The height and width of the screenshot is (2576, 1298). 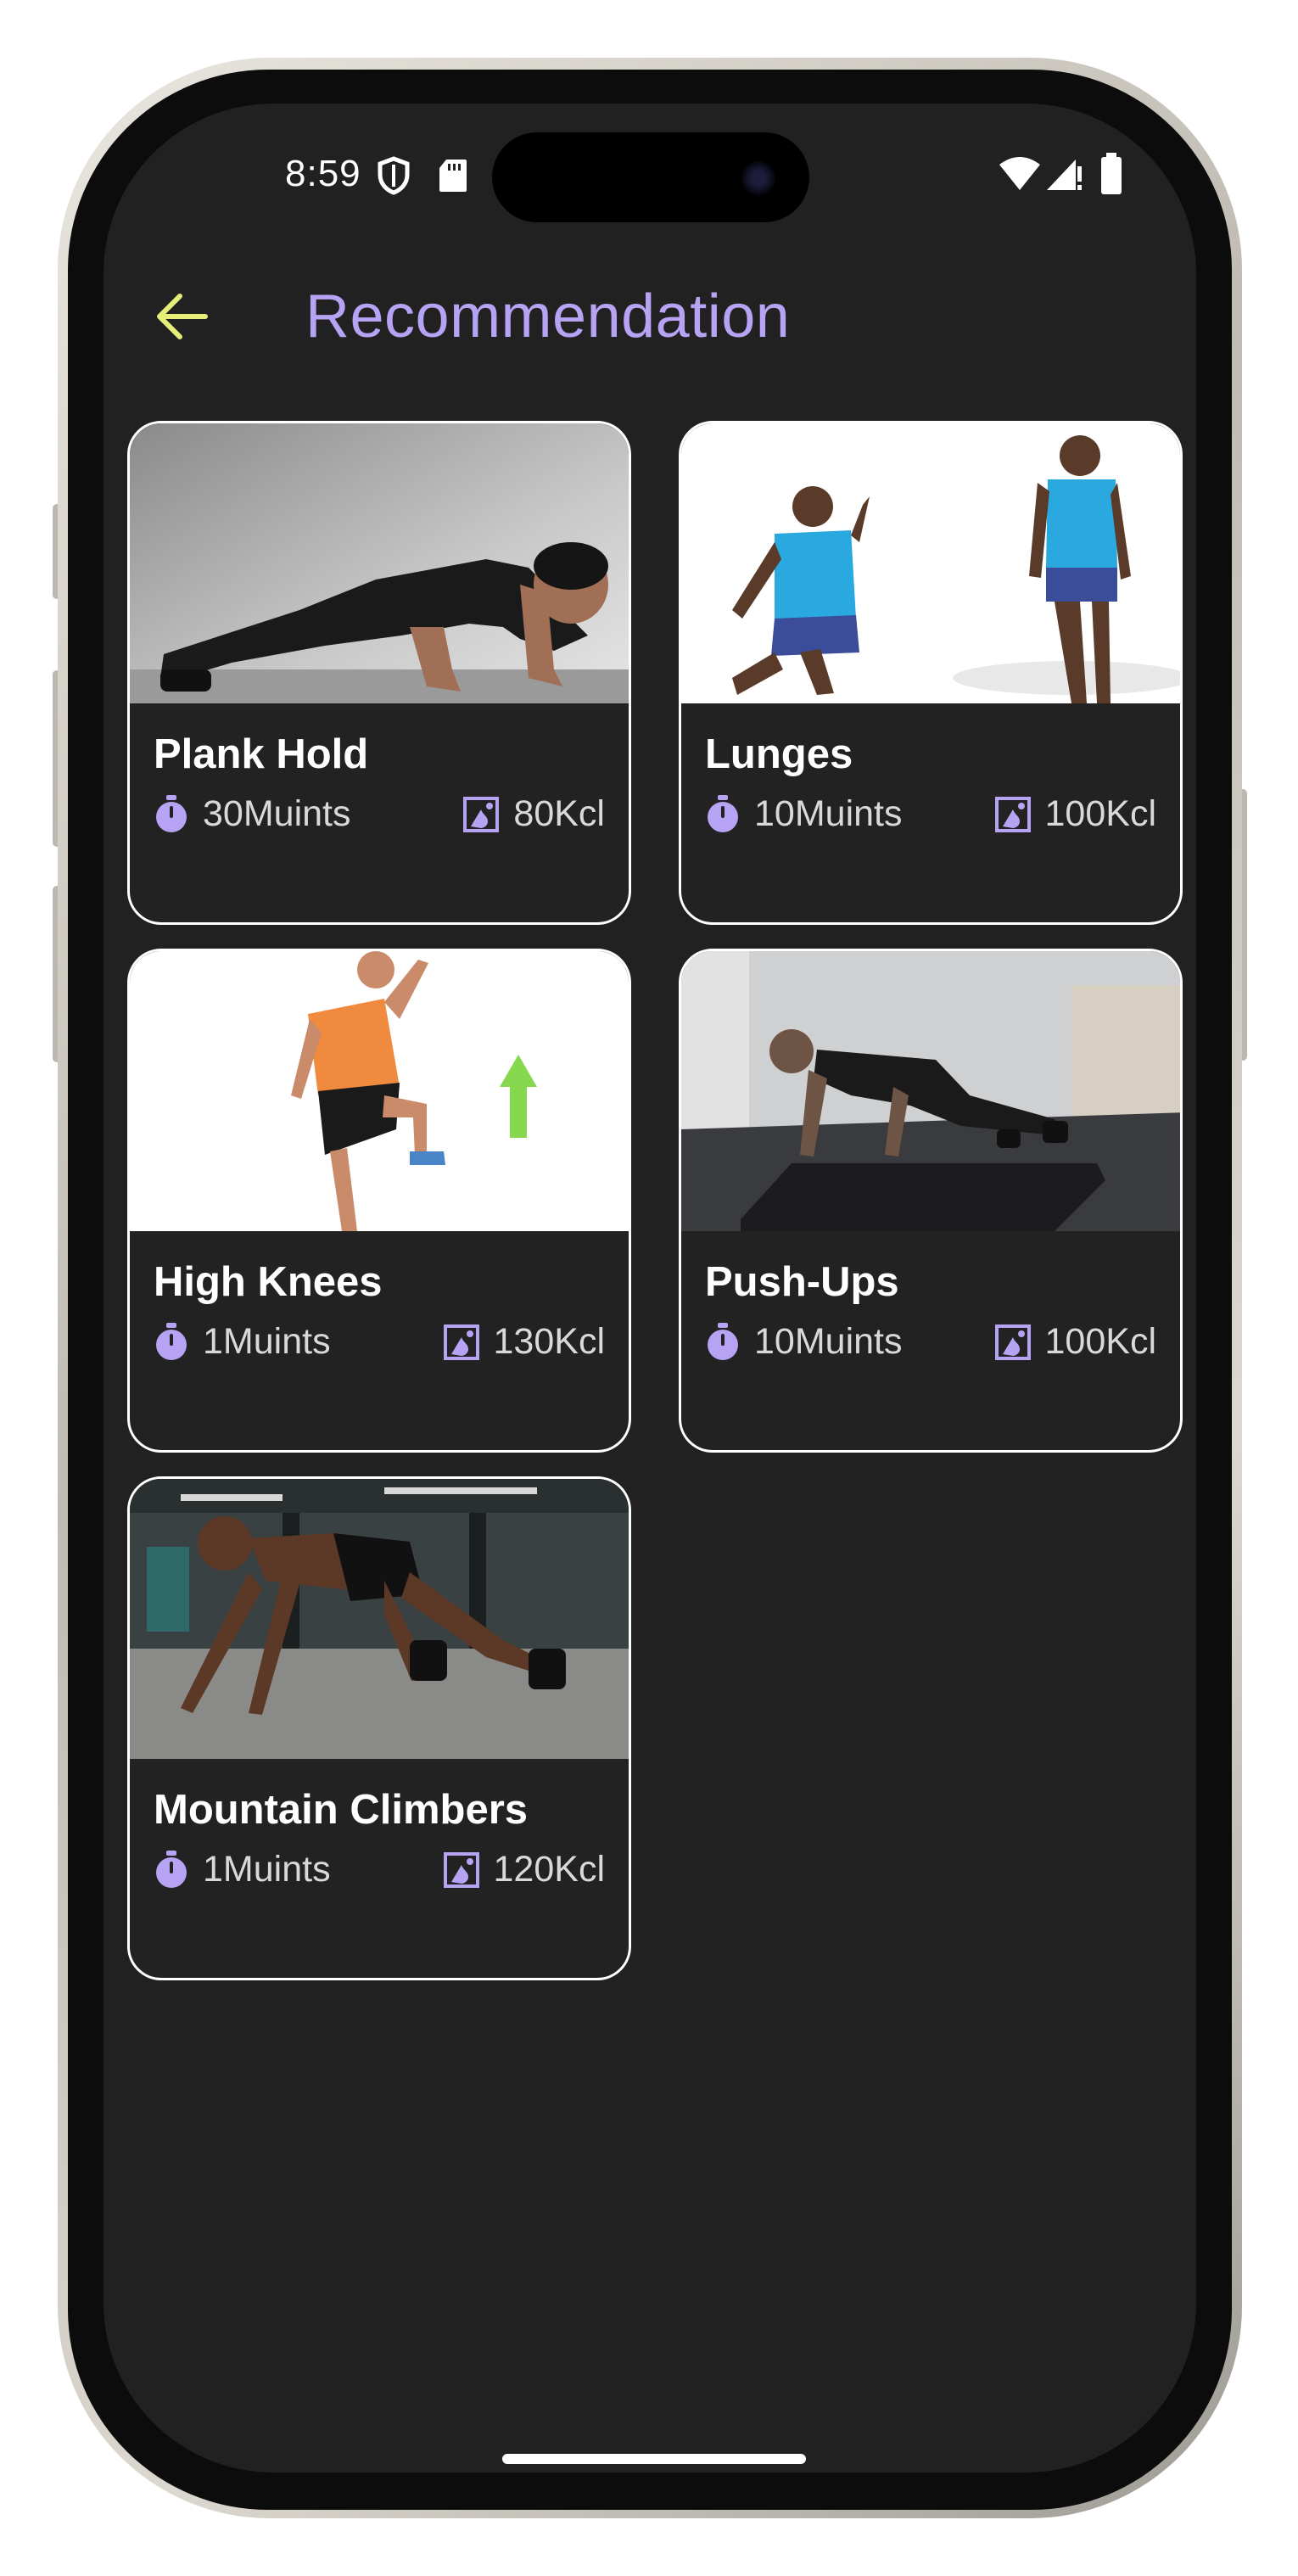 I want to click on push-ups-image, so click(x=930, y=1091).